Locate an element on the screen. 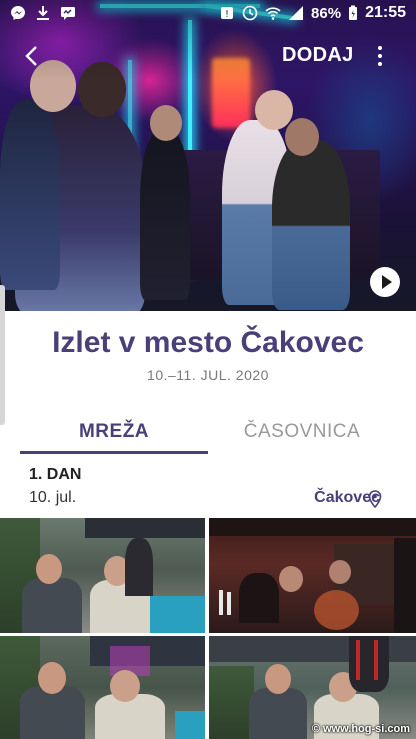 The width and height of the screenshot is (416, 739). story-dates: 10.–11. JUL. 2020 is located at coordinates (208, 375).